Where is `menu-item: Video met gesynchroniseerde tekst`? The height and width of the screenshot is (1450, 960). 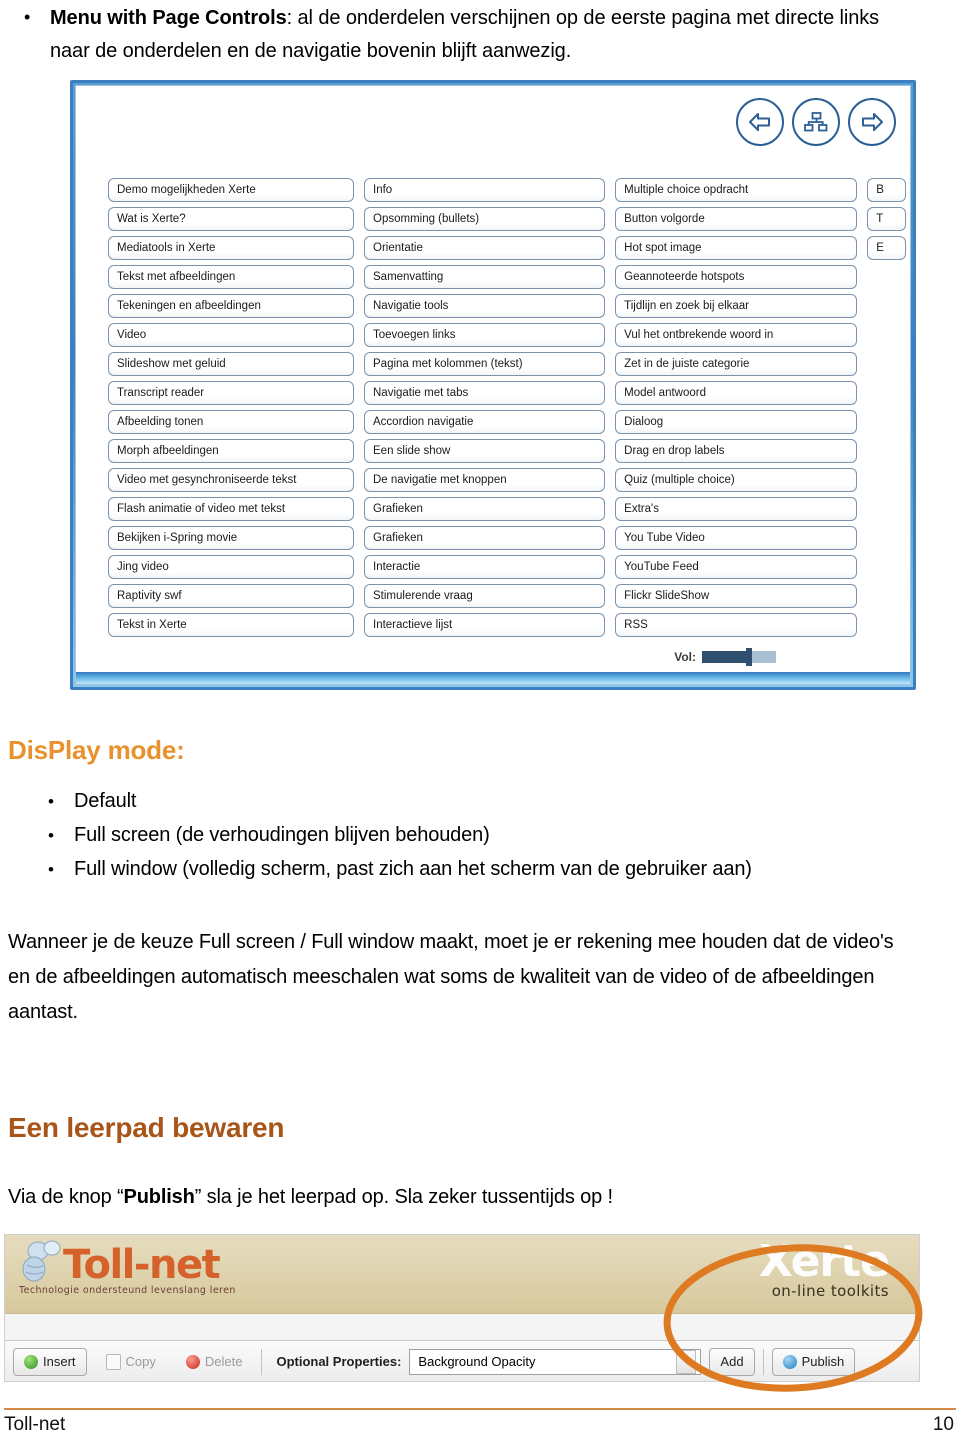 menu-item: Video met gesynchroniseerde tekst is located at coordinates (231, 480).